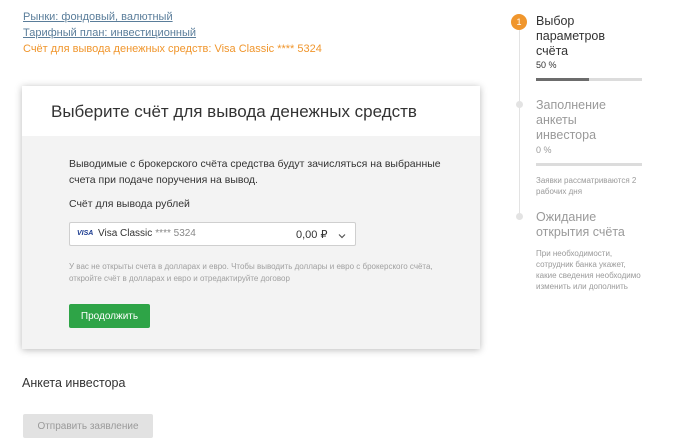 The width and height of the screenshot is (700, 446). I want to click on step-1-number: 1, so click(519, 22).